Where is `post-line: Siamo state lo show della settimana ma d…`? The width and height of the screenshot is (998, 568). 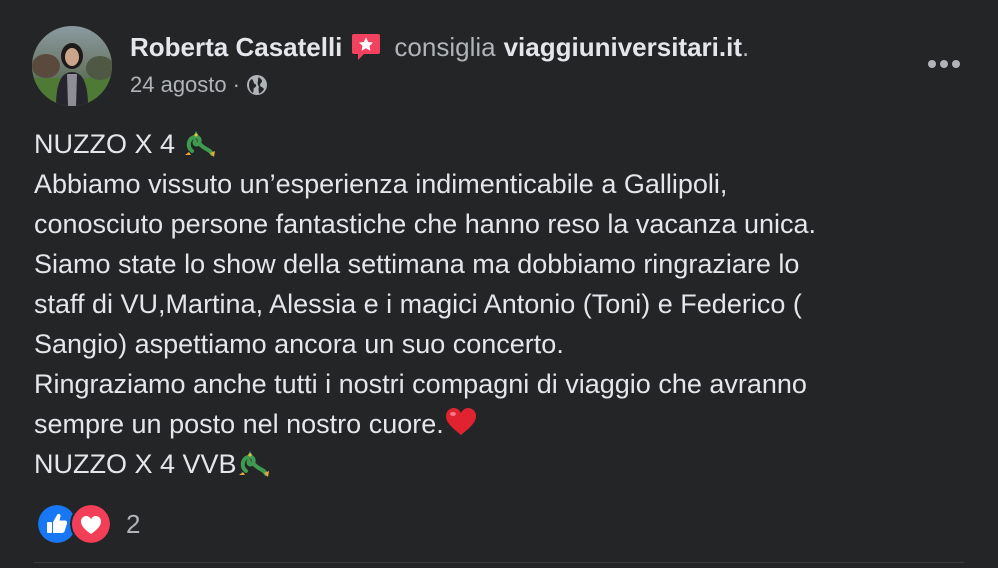
post-line: Siamo state lo show della settimana ma d… is located at coordinates (417, 264).